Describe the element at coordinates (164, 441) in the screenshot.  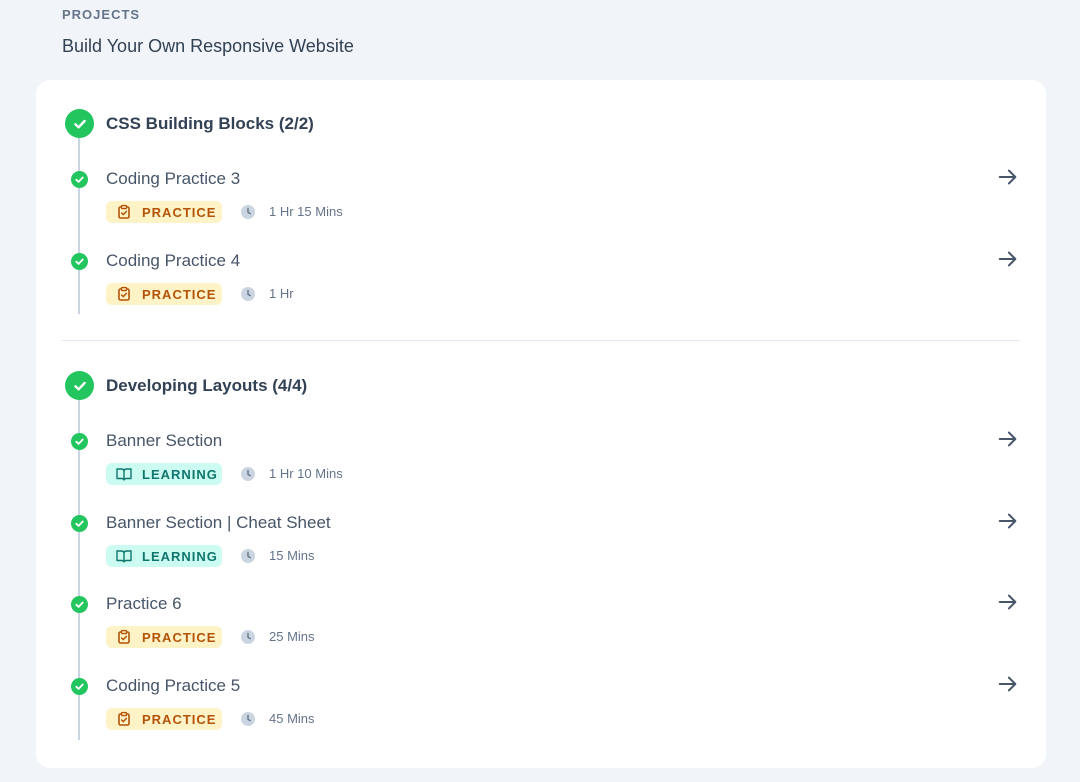
I see `item-title: Banner Section` at that location.